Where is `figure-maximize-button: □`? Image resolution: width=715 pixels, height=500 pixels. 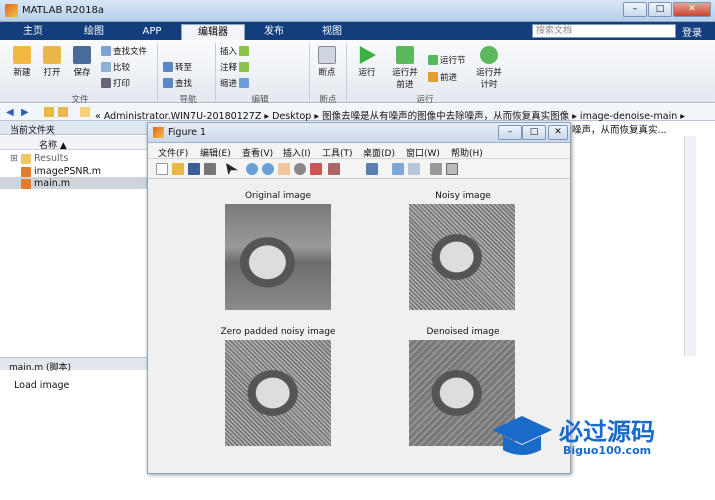
figure-maximize-button: □ is located at coordinates (534, 132).